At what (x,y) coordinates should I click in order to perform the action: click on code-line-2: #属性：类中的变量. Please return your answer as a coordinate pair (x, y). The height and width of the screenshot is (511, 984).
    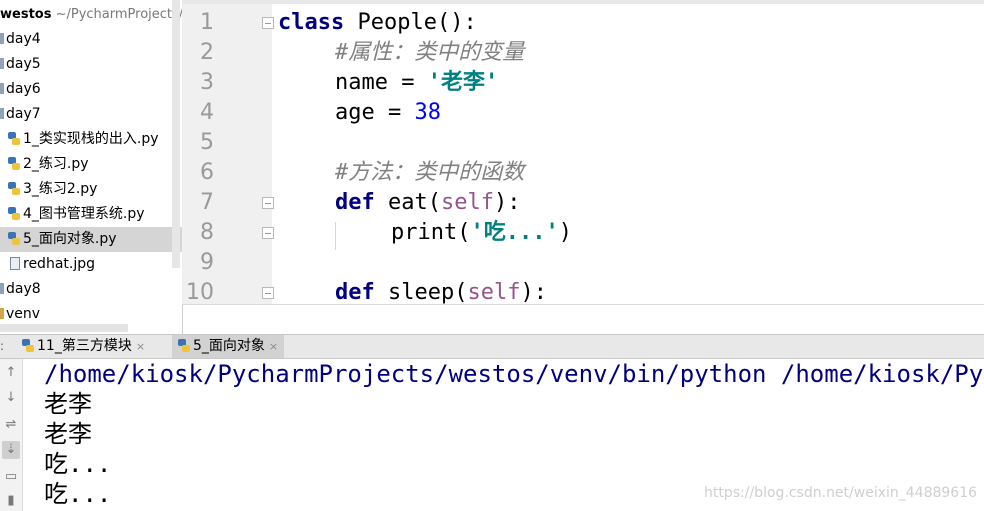
    Looking at the image, I should click on (430, 52).